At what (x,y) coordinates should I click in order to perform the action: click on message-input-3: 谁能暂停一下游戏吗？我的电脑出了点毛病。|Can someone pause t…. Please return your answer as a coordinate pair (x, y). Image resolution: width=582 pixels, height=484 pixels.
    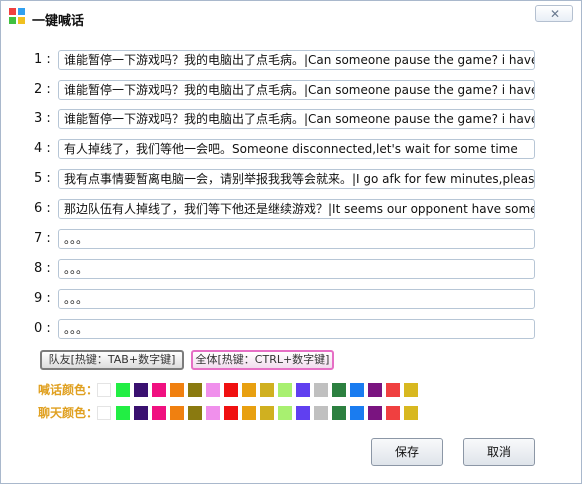
    Looking at the image, I should click on (296, 119).